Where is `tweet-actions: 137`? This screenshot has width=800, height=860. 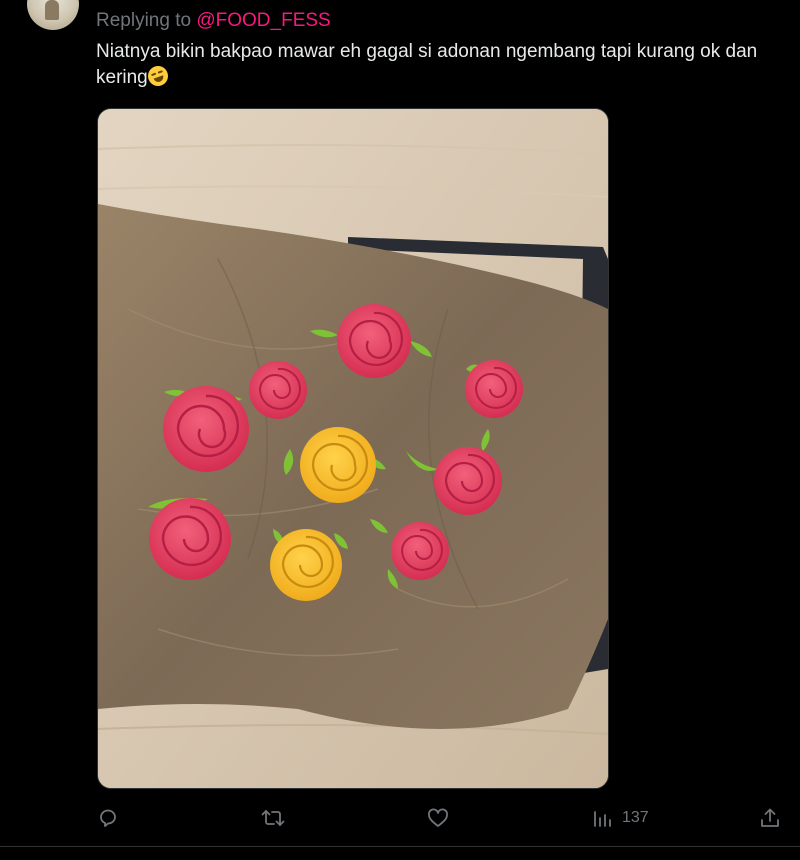
tweet-actions: 137 is located at coordinates (441, 818).